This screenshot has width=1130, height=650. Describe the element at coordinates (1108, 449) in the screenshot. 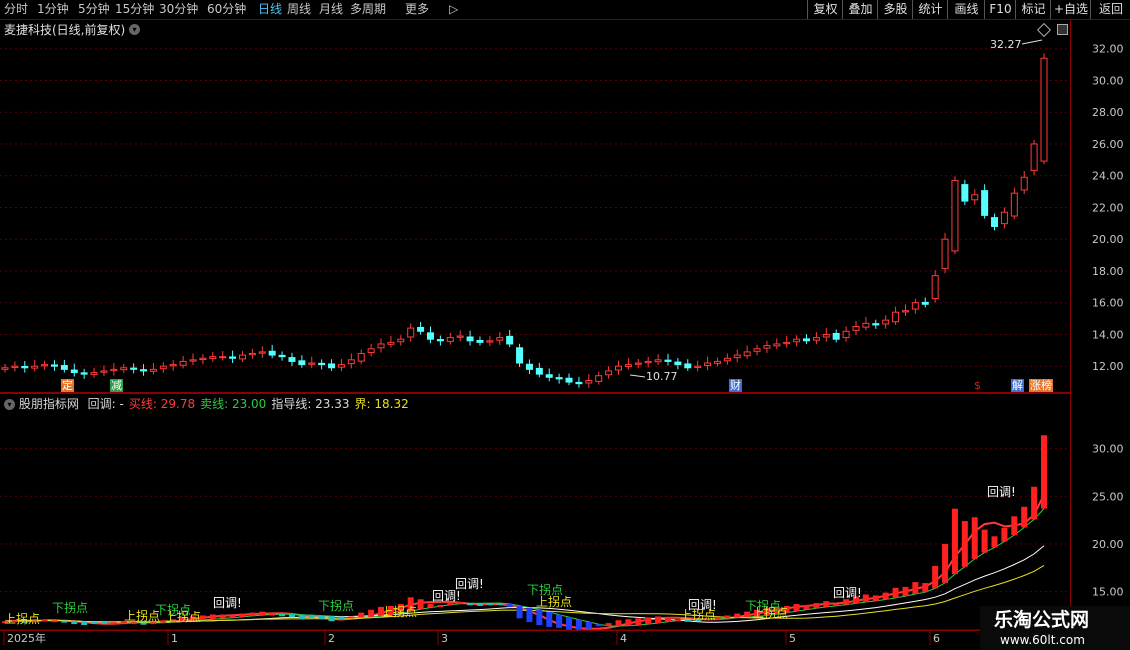

I see `indicator-y-tick: 30.00` at that location.